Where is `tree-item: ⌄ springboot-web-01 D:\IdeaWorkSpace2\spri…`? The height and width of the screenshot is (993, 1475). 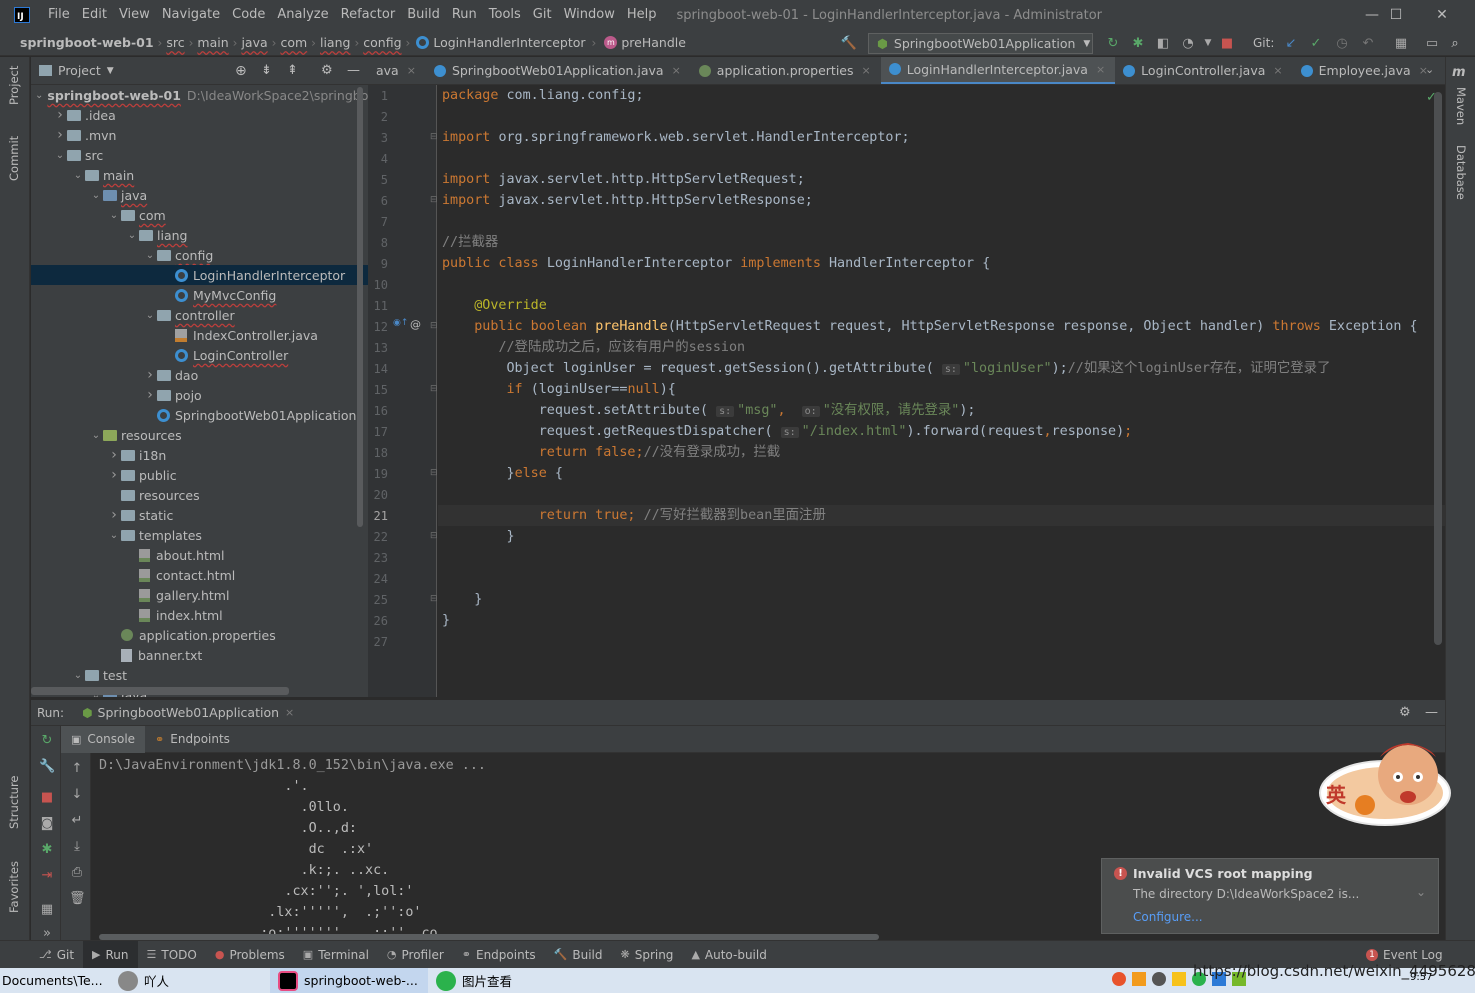 tree-item: ⌄ springboot-web-01 D:\IdeaWorkSpace2\spri… is located at coordinates (199, 95).